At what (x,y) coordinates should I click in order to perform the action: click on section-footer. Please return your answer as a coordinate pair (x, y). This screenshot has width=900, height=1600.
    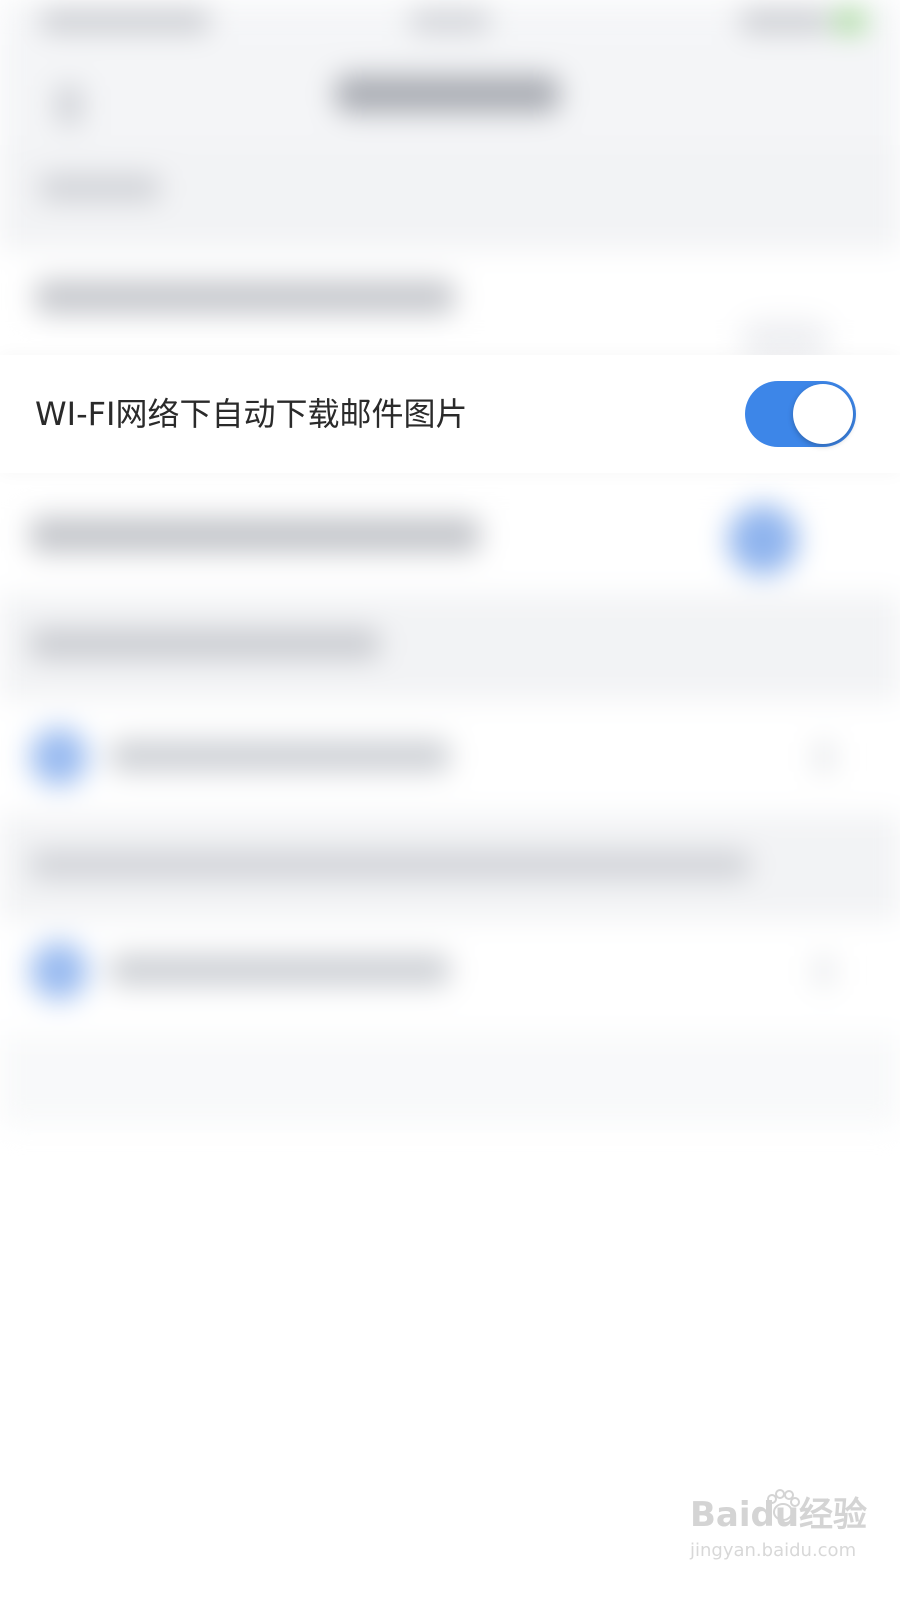
    Looking at the image, I should click on (450, 1080).